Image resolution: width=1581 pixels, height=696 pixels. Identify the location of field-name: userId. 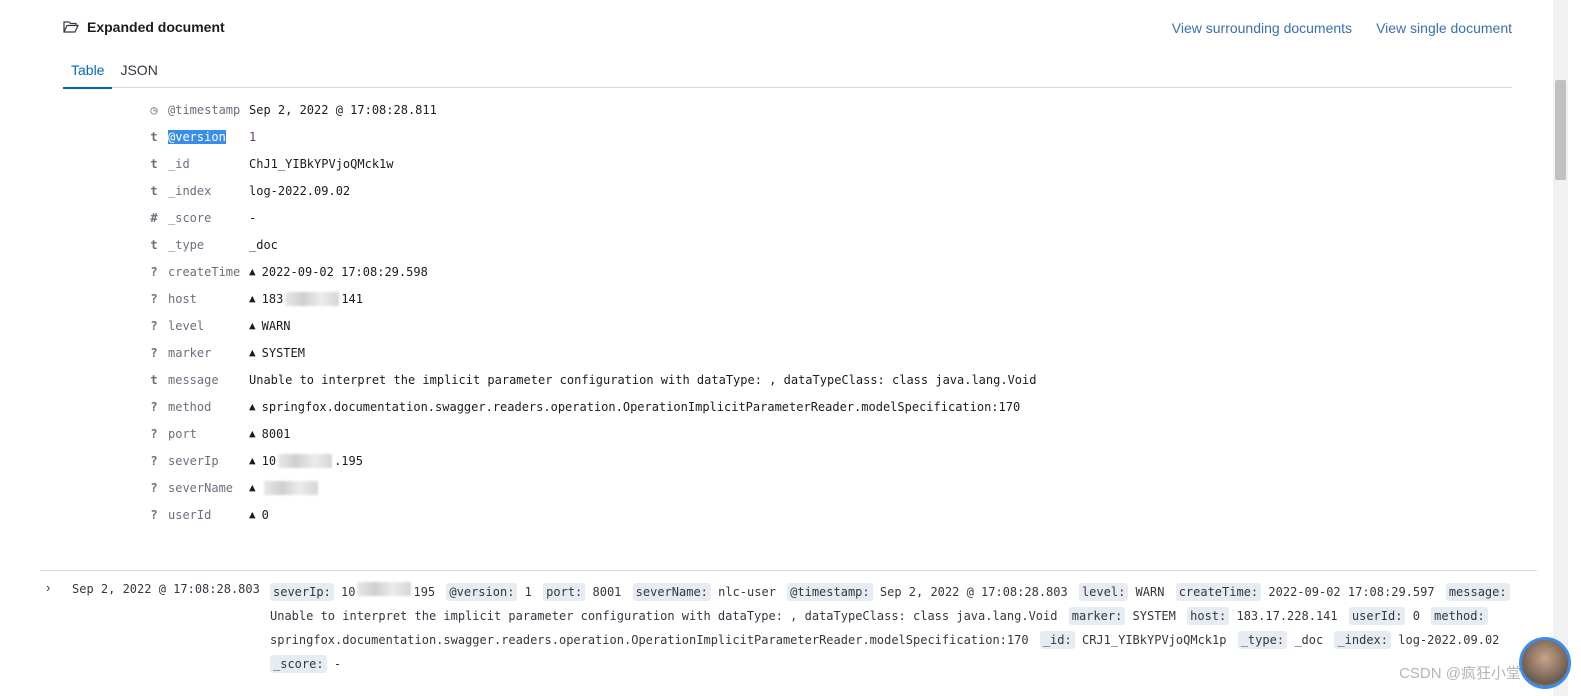
(208, 515).